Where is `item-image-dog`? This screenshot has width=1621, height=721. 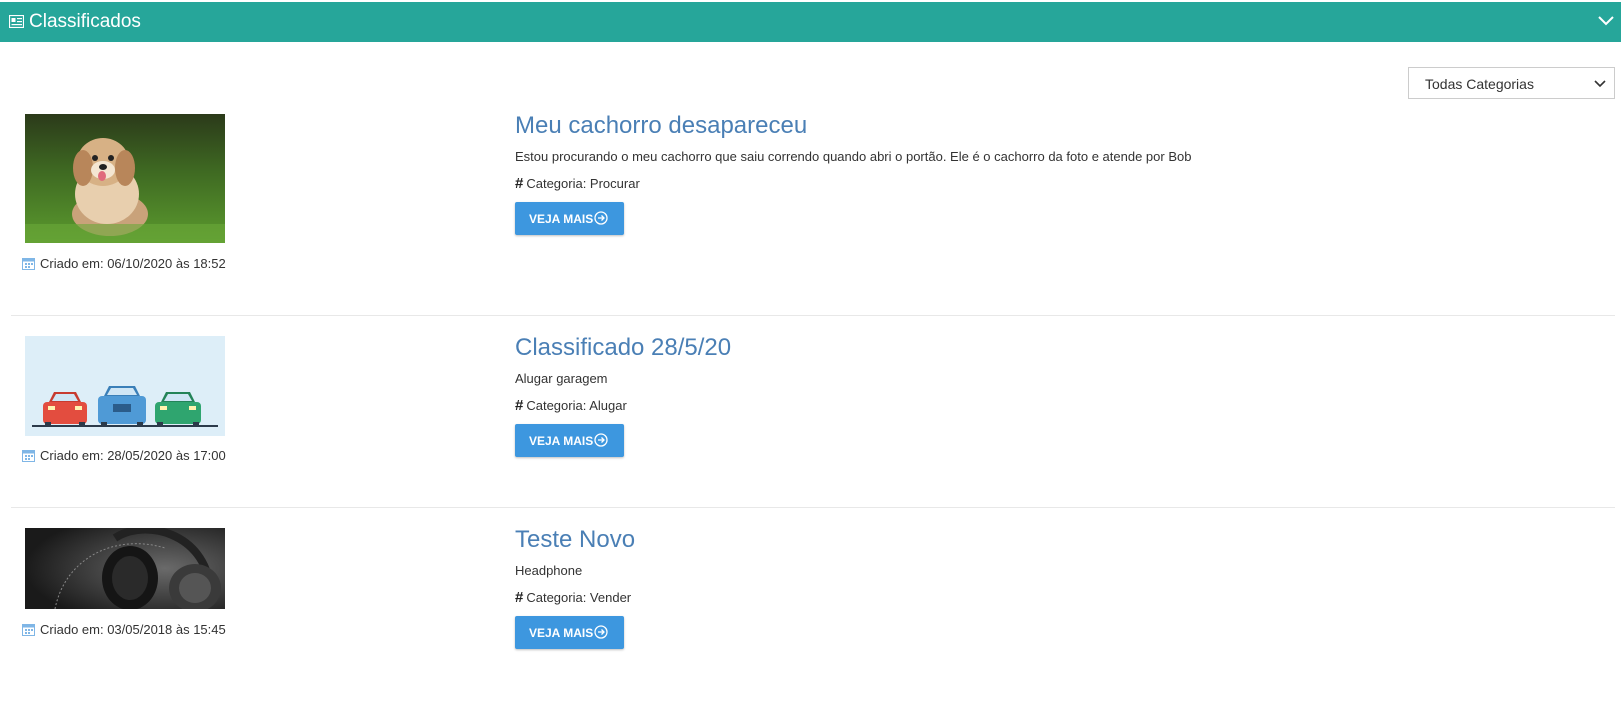
item-image-dog is located at coordinates (125, 178).